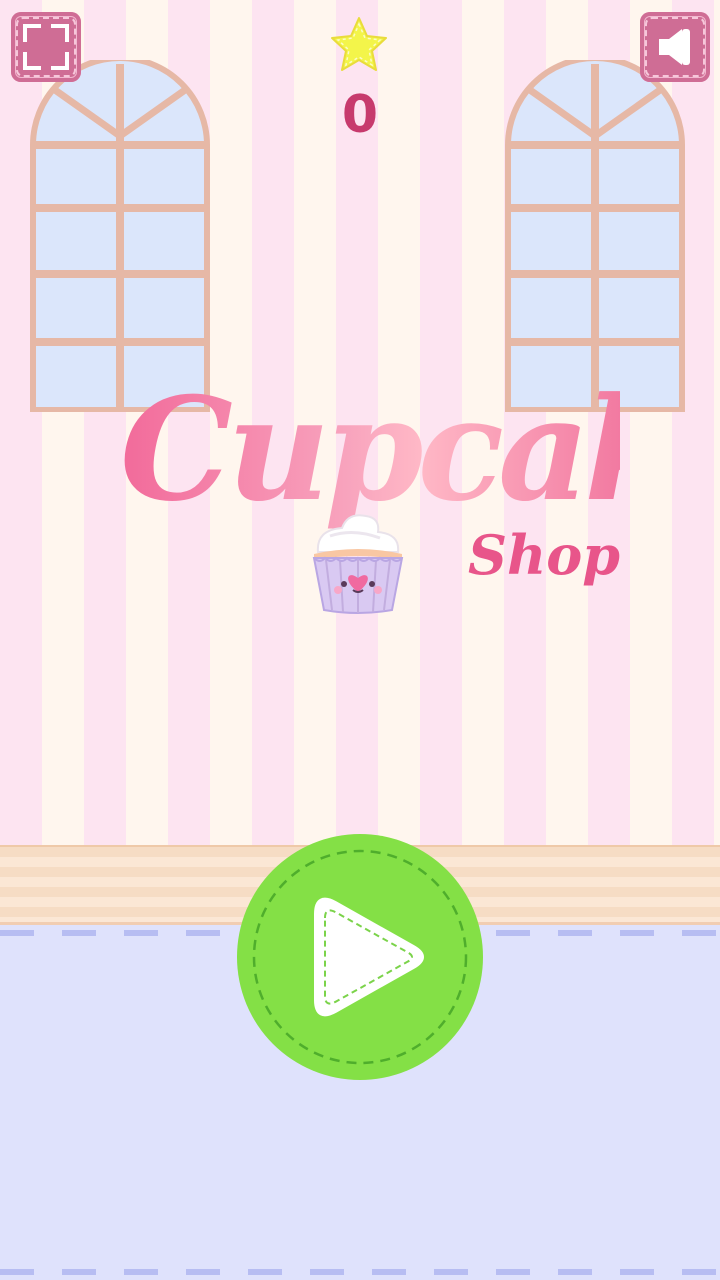 The width and height of the screenshot is (720, 1280). What do you see at coordinates (595, 236) in the screenshot?
I see `arched-window-right` at bounding box center [595, 236].